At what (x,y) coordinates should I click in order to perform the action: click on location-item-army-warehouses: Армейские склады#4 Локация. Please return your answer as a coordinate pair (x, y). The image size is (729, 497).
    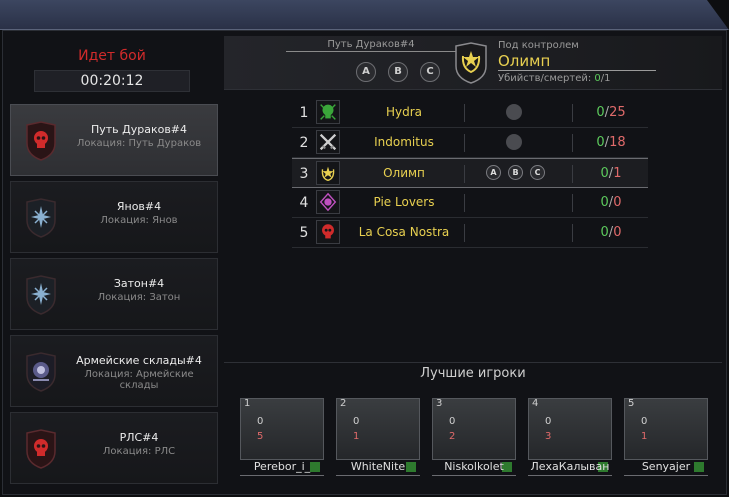
    Looking at the image, I should click on (114, 371).